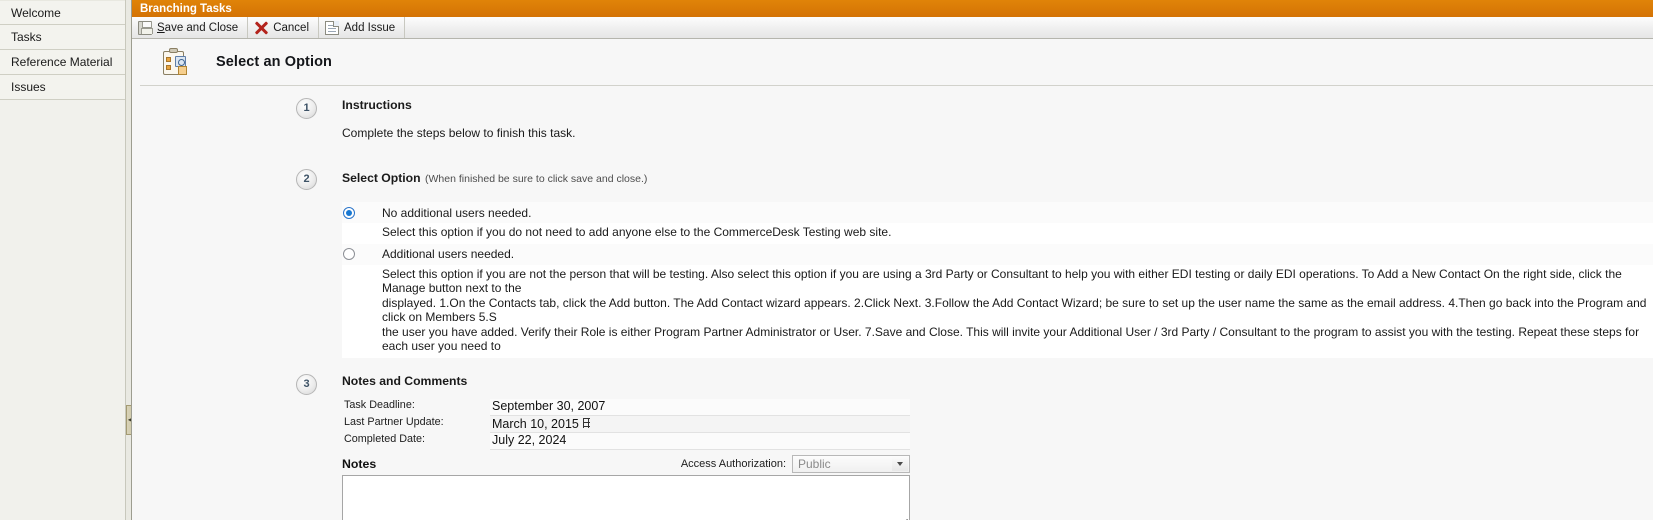  Describe the element at coordinates (900, 463) in the screenshot. I see `chevron-down-icon` at that location.